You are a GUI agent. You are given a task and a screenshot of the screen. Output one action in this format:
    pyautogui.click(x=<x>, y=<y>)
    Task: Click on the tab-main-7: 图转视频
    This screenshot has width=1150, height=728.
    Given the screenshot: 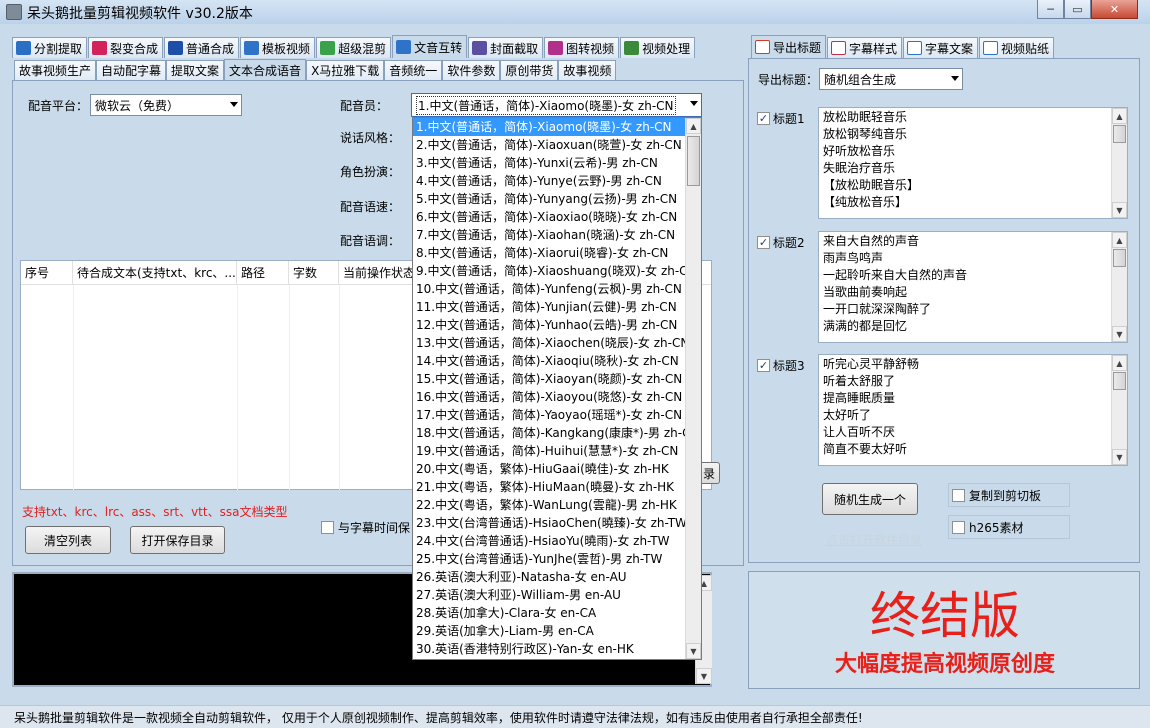 What is the action you would take?
    pyautogui.click(x=582, y=47)
    